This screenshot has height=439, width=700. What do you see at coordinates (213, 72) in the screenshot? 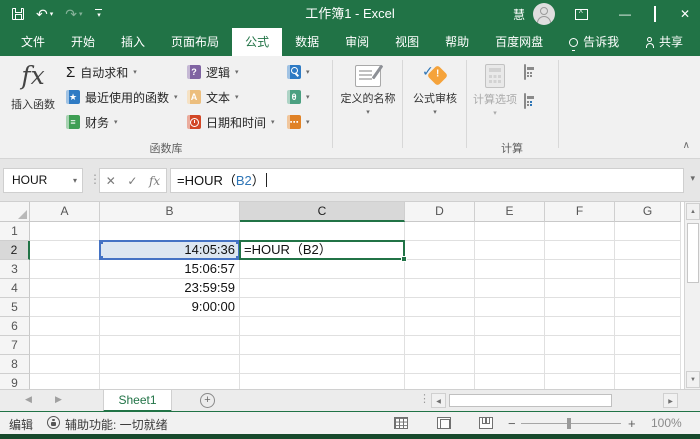
I see `ribbon-button-逻辑: ? 逻辑 ▾` at bounding box center [213, 72].